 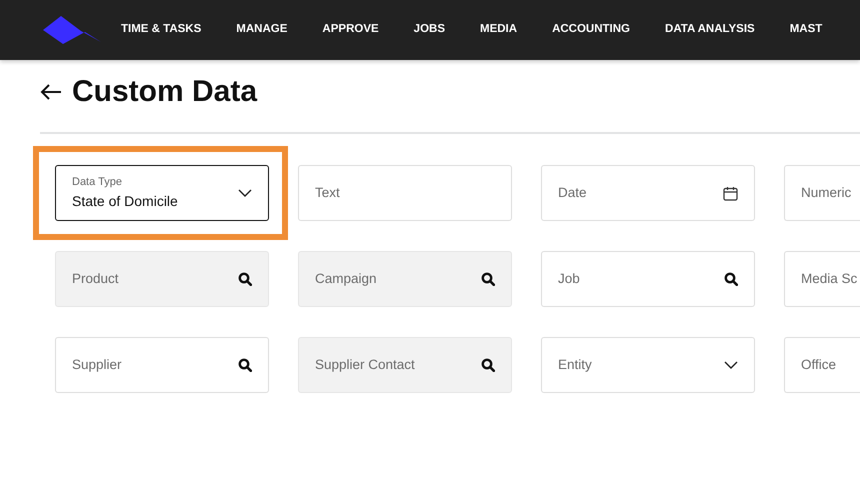 What do you see at coordinates (365, 365) in the screenshot?
I see `field-placeholder: Supplier Contact` at bounding box center [365, 365].